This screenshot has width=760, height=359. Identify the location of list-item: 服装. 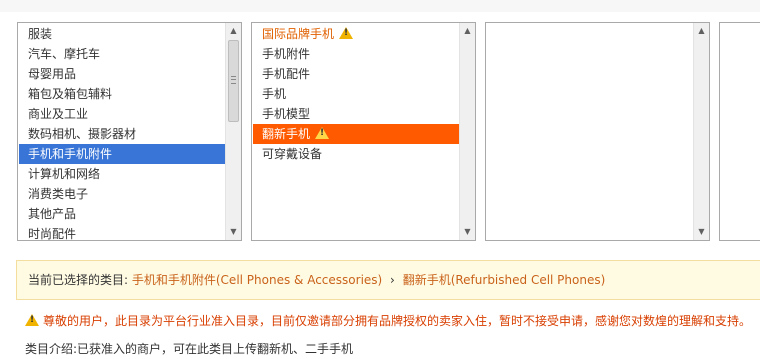
(122, 34).